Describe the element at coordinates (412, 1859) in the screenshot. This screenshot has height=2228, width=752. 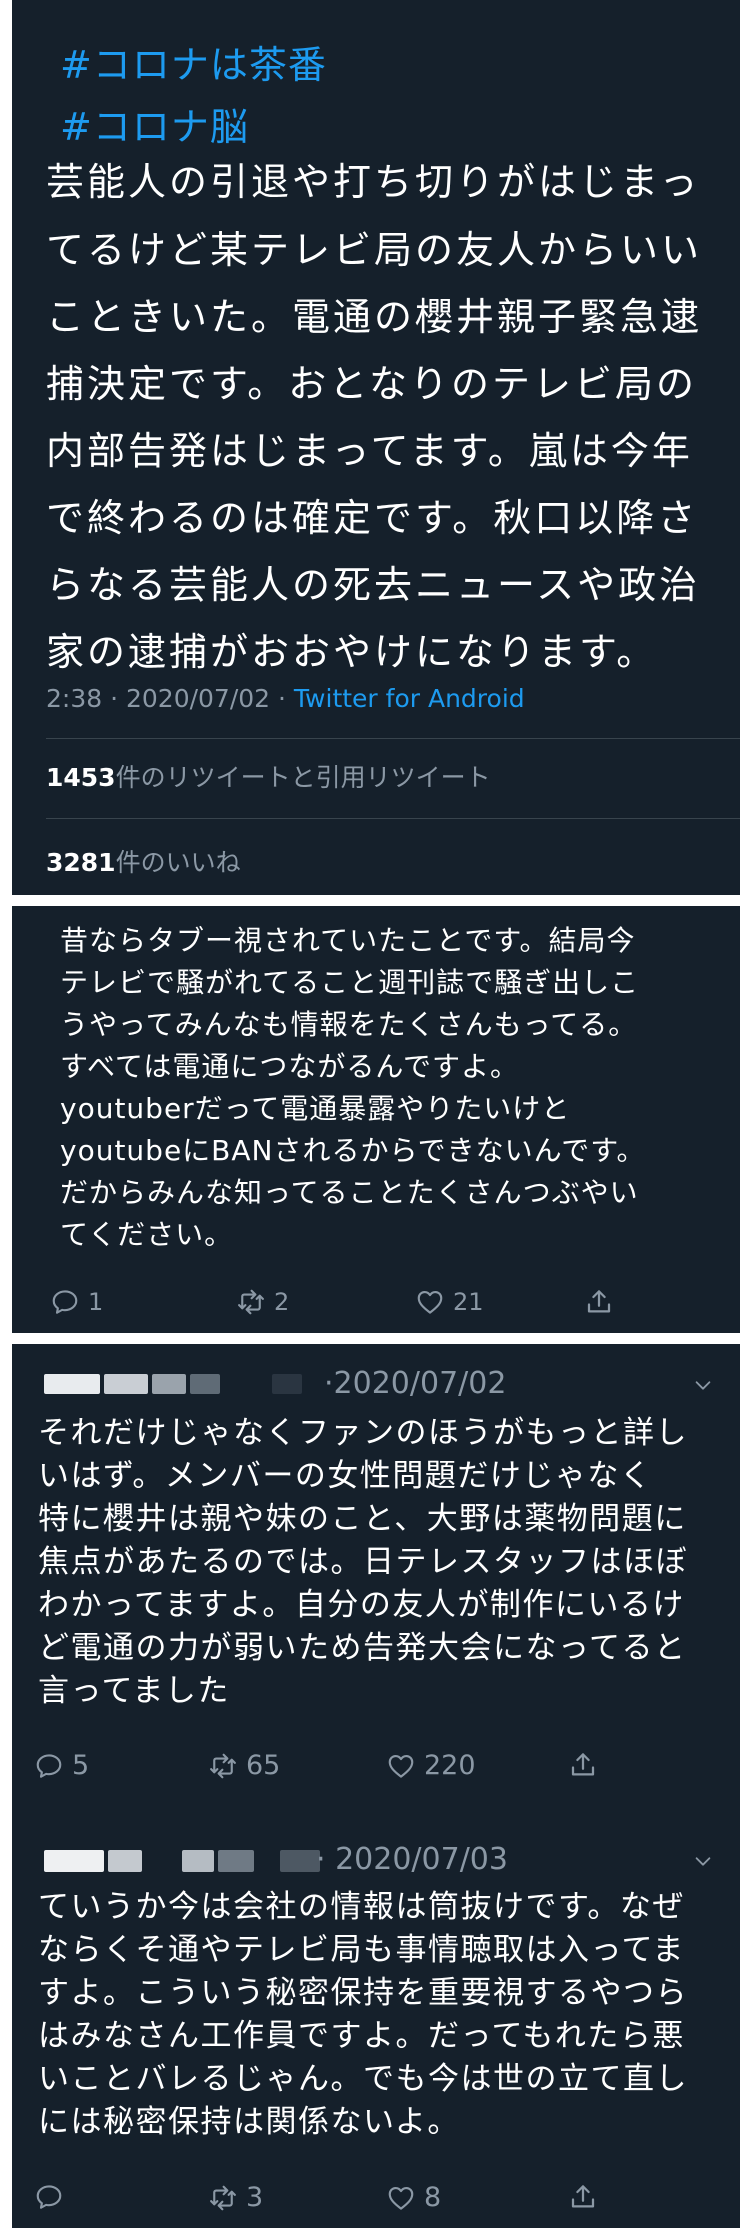
I see `reply-date: · 2020/07/03` at that location.